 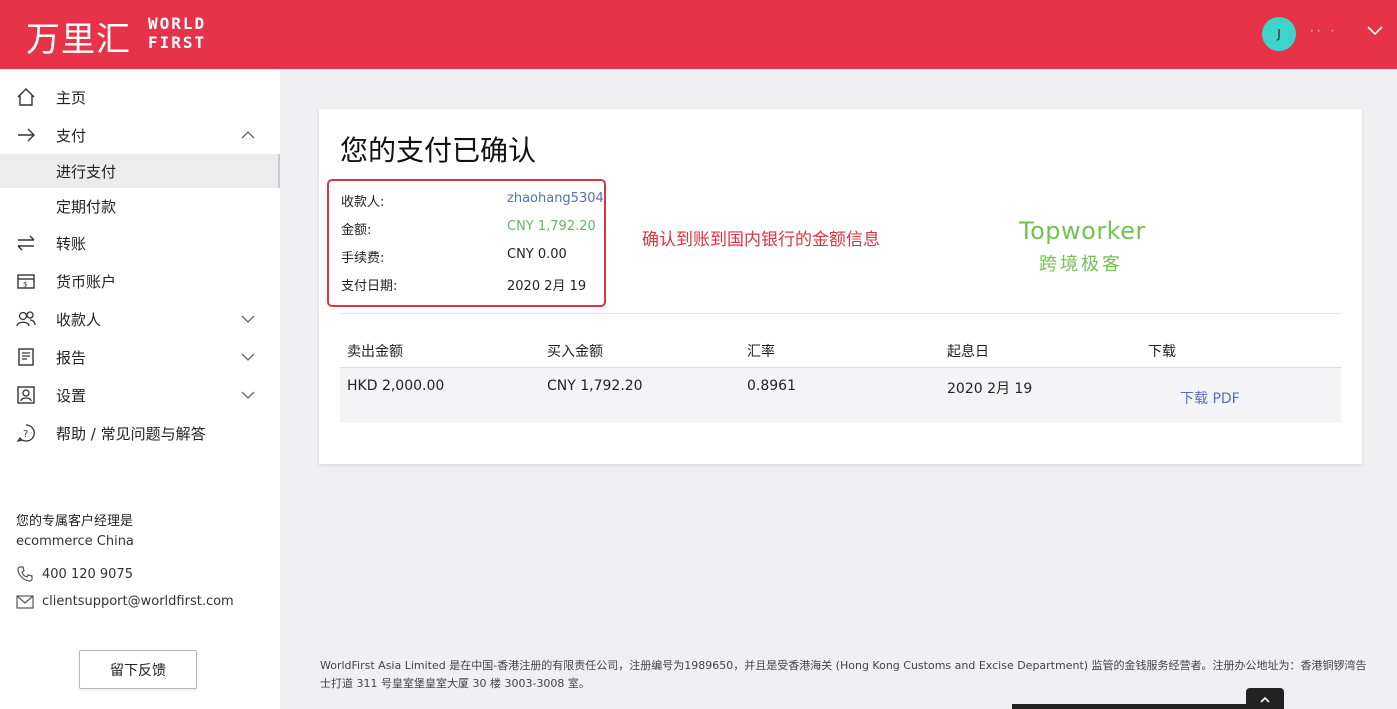 What do you see at coordinates (761, 240) in the screenshot?
I see `annotation-text: 确认到账到国内银行的金额信息` at bounding box center [761, 240].